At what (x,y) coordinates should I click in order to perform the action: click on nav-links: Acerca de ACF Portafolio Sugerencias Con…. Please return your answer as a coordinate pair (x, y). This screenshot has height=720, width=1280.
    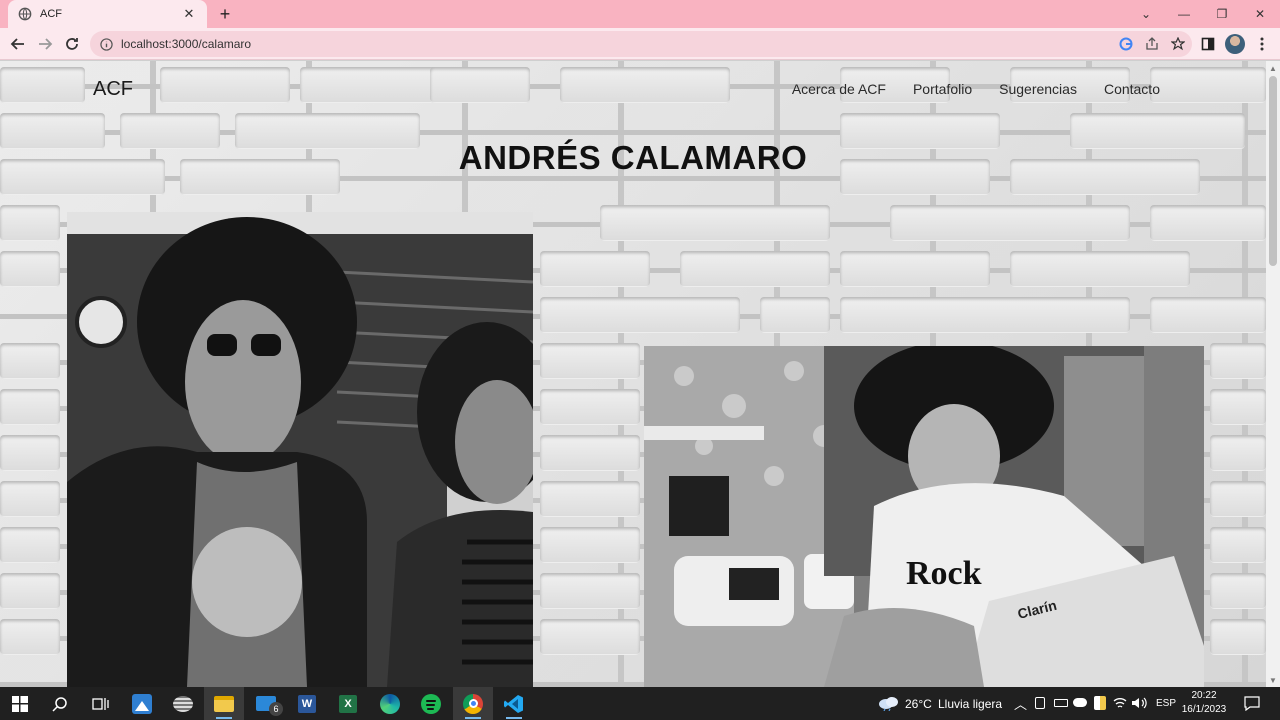
    Looking at the image, I should click on (976, 89).